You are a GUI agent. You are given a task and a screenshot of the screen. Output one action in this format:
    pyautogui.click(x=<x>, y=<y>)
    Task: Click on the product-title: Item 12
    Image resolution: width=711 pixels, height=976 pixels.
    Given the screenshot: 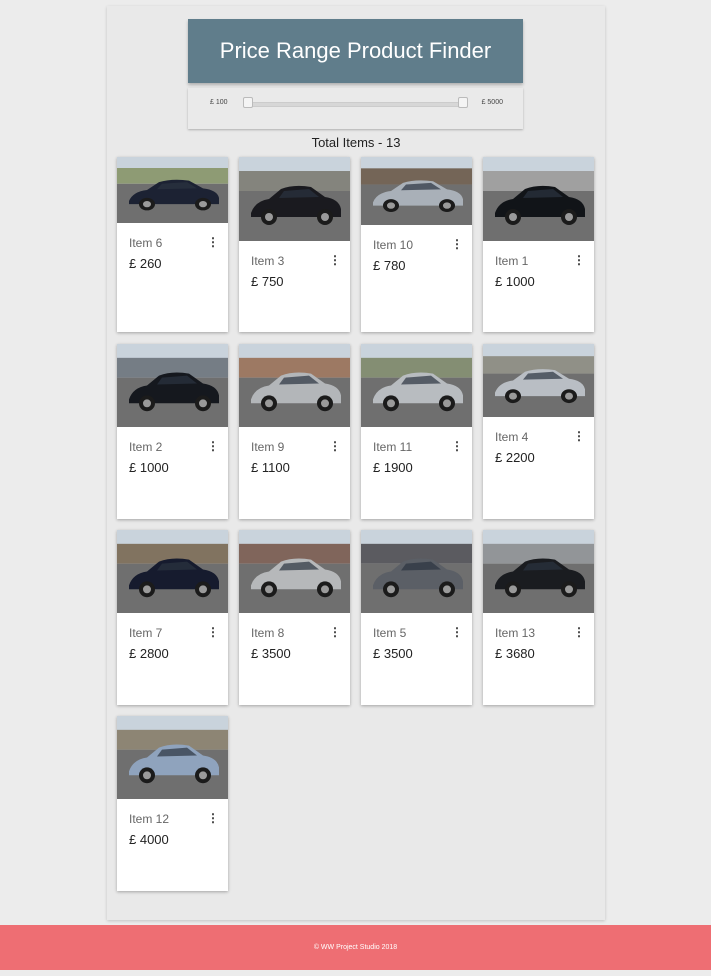 What is the action you would take?
    pyautogui.click(x=149, y=819)
    